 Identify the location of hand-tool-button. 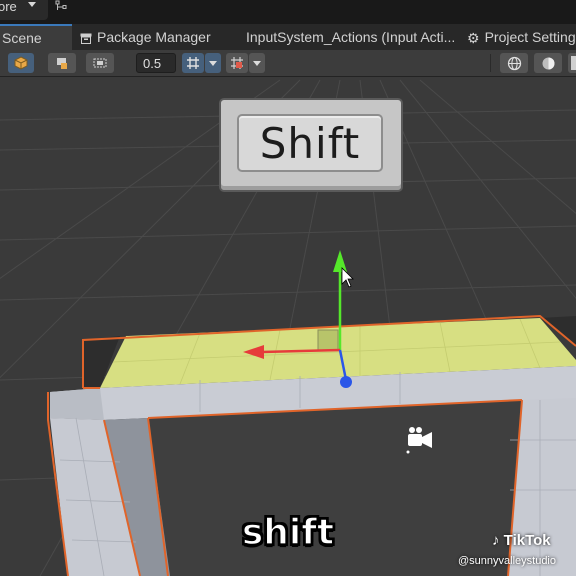
(62, 63).